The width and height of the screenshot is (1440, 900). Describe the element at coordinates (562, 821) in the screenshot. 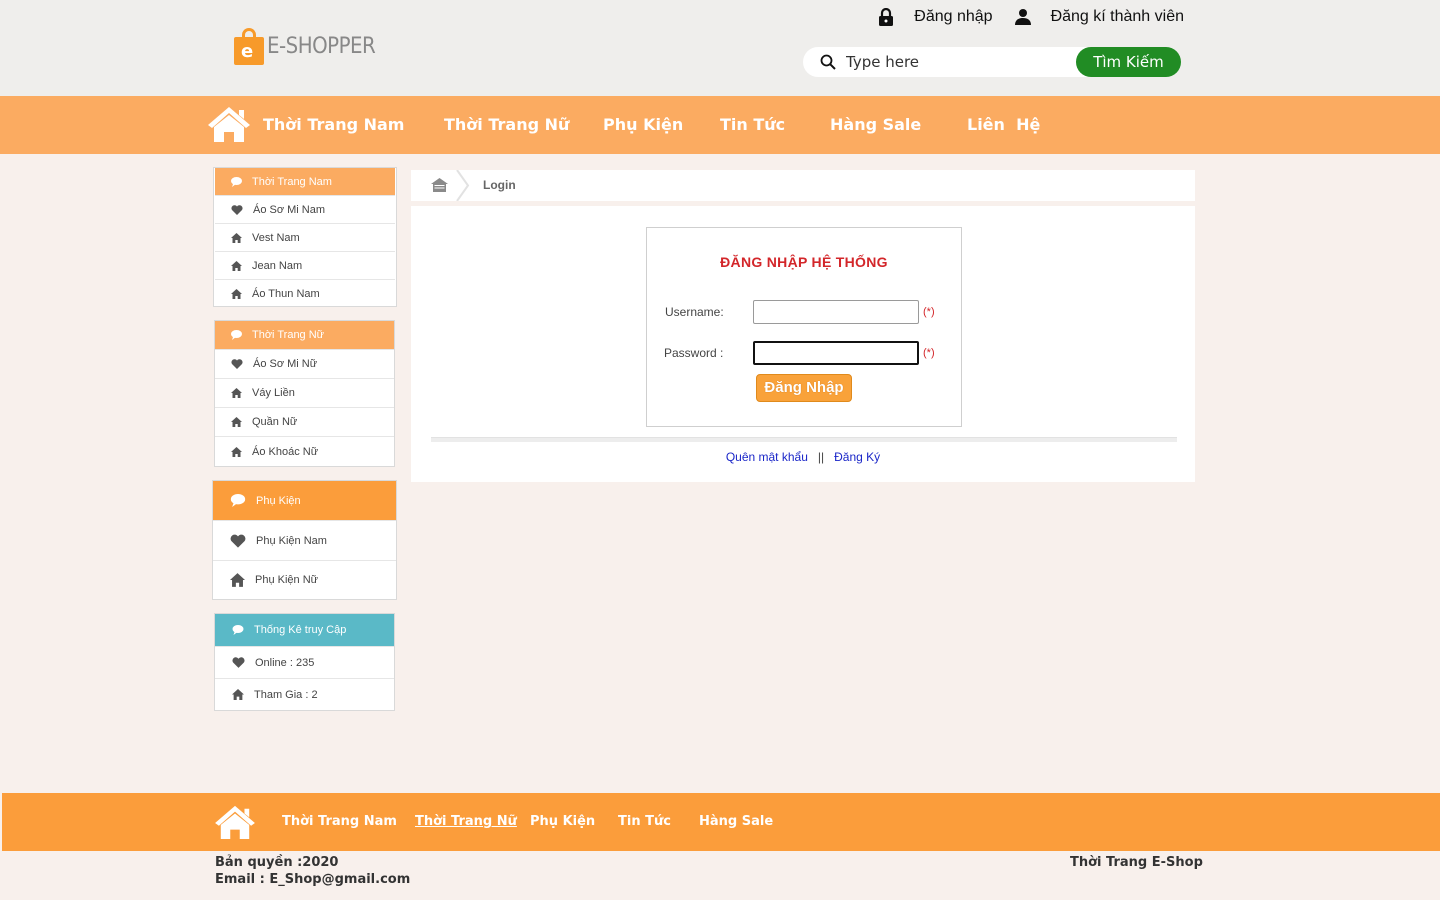

I see `footer-nav-accessories: Phụ Kiện` at that location.